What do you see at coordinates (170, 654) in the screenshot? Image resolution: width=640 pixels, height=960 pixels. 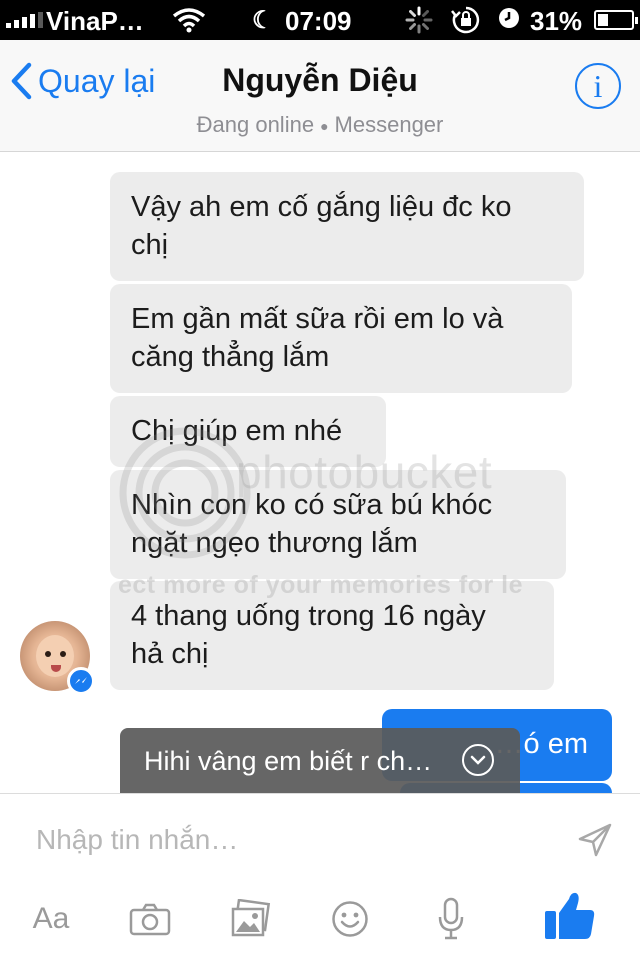 I see `message-line: hả chị` at bounding box center [170, 654].